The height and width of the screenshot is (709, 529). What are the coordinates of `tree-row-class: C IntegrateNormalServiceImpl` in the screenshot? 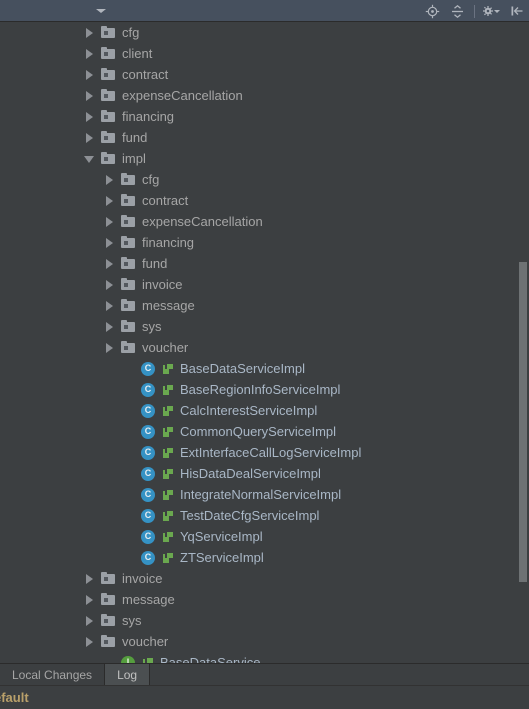 It's located at (264, 494).